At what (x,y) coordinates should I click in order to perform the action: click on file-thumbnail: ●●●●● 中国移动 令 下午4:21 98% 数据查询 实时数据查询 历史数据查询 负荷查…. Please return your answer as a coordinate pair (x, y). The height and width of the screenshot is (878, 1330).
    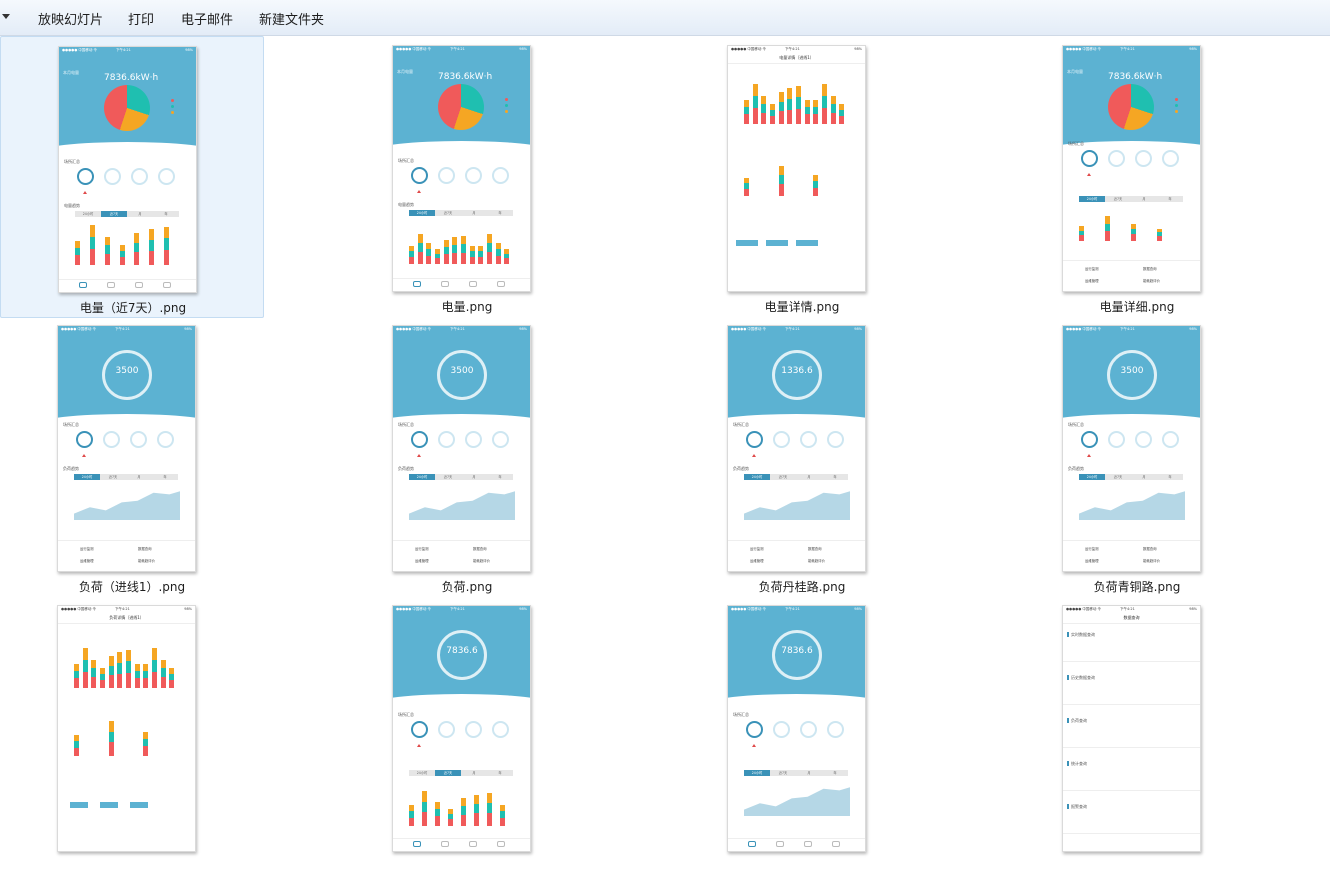
    Looking at the image, I should click on (1131, 728).